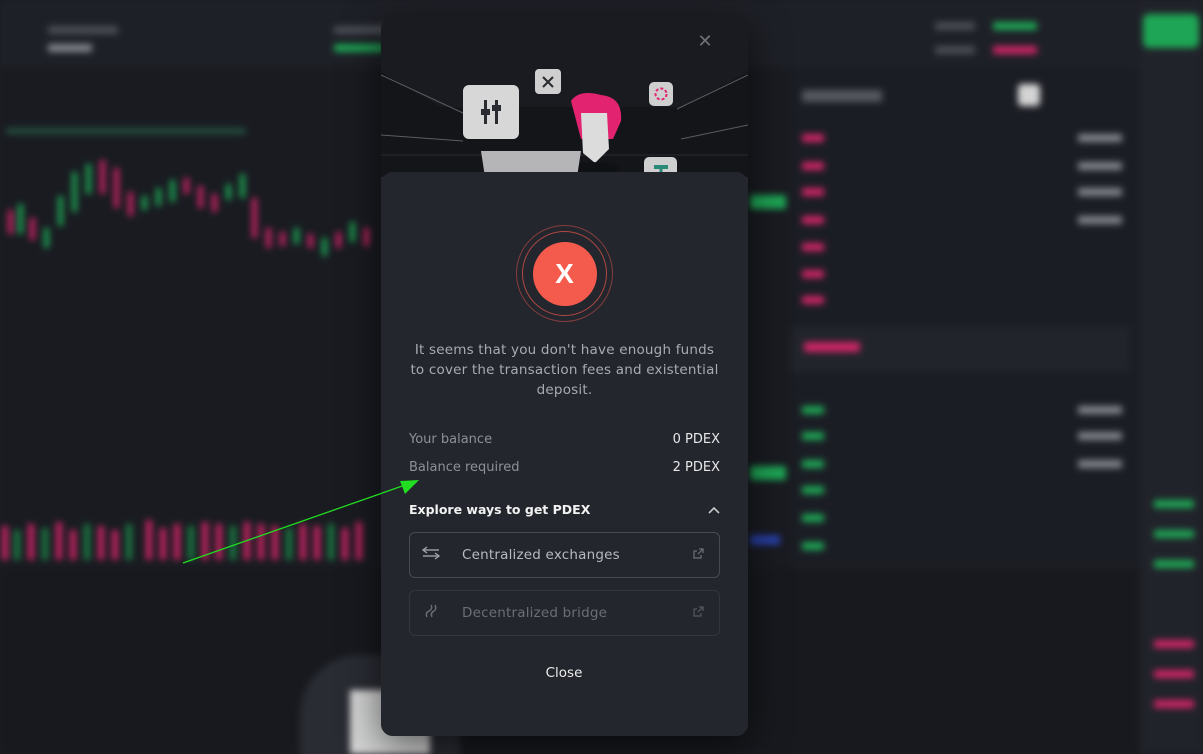 The height and width of the screenshot is (754, 1203). What do you see at coordinates (464, 467) in the screenshot?
I see `required-balance-label: Balance required` at bounding box center [464, 467].